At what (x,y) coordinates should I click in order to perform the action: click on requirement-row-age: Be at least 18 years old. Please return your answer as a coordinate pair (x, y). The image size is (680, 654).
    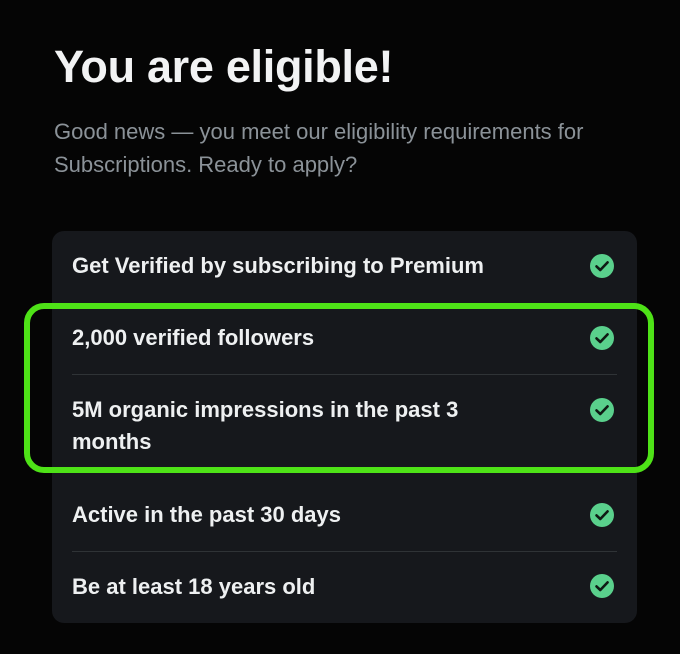
    Looking at the image, I should click on (344, 587).